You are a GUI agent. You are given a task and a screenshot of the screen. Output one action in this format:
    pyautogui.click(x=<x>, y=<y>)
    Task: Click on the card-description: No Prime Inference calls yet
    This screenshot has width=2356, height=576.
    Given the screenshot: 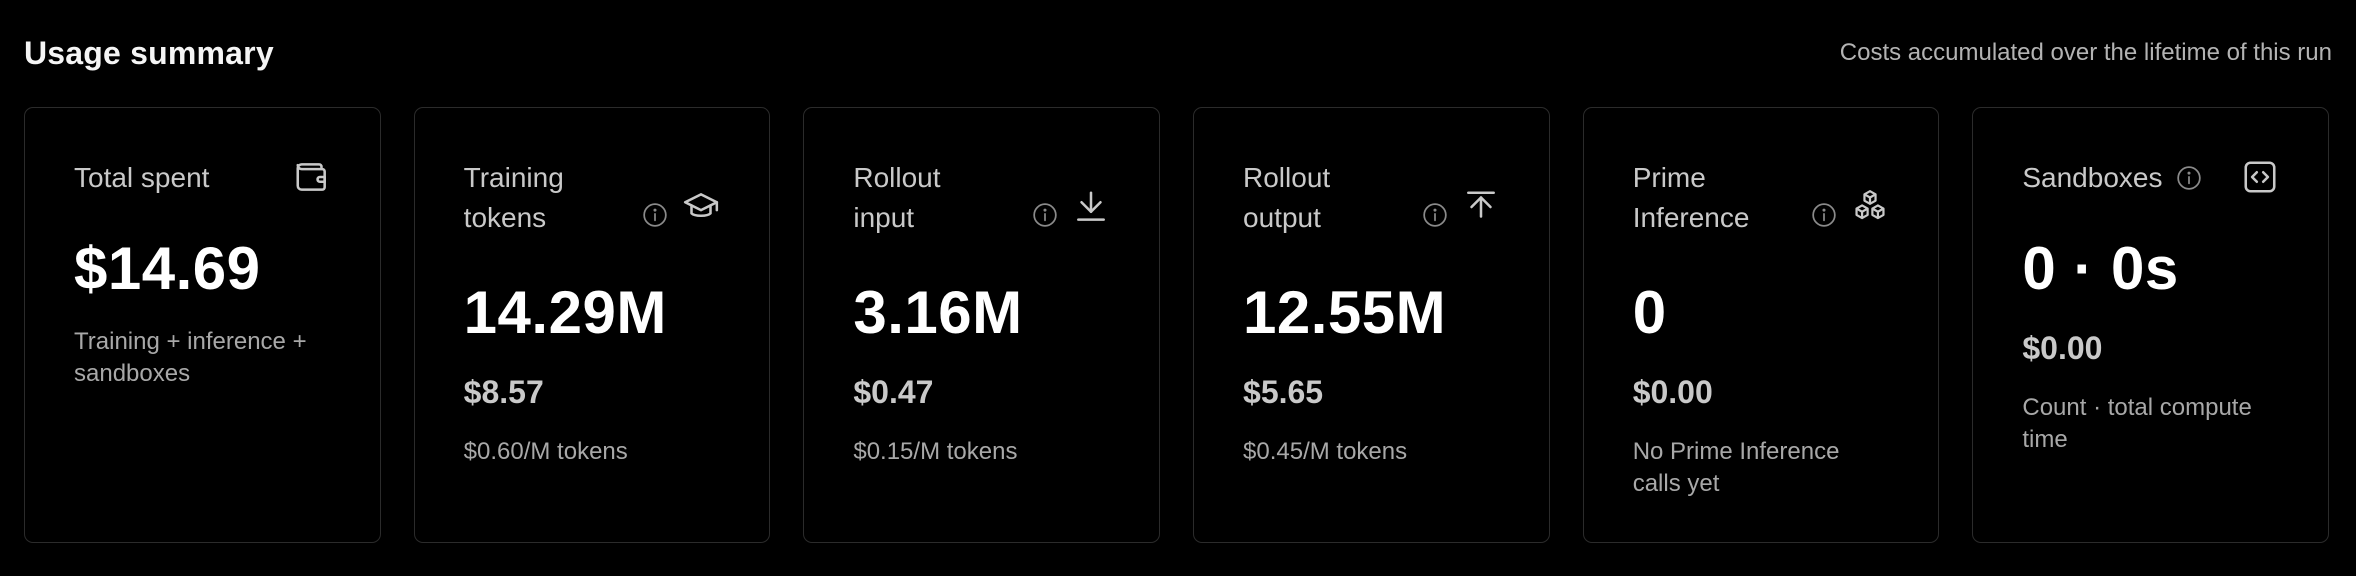 What is the action you would take?
    pyautogui.click(x=1736, y=467)
    